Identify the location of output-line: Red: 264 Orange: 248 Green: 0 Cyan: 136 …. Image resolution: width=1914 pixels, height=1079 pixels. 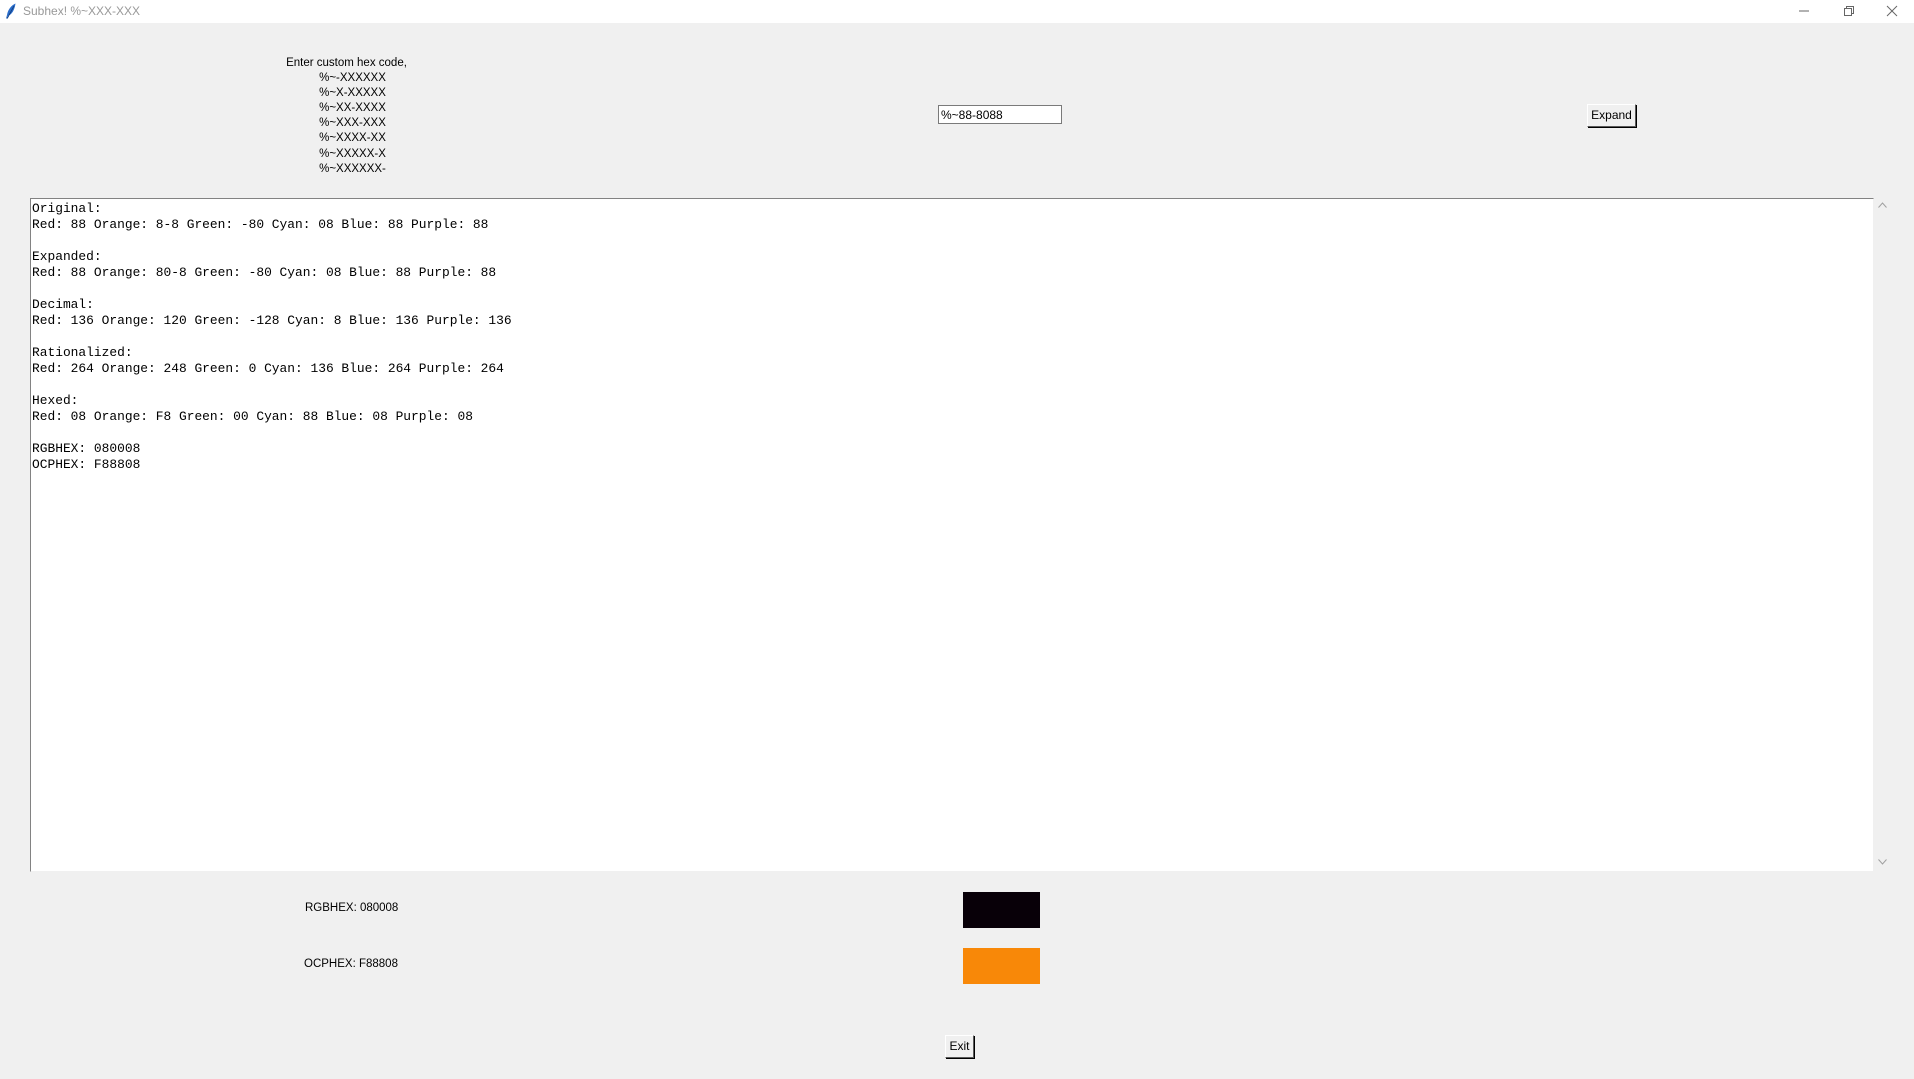
(268, 368).